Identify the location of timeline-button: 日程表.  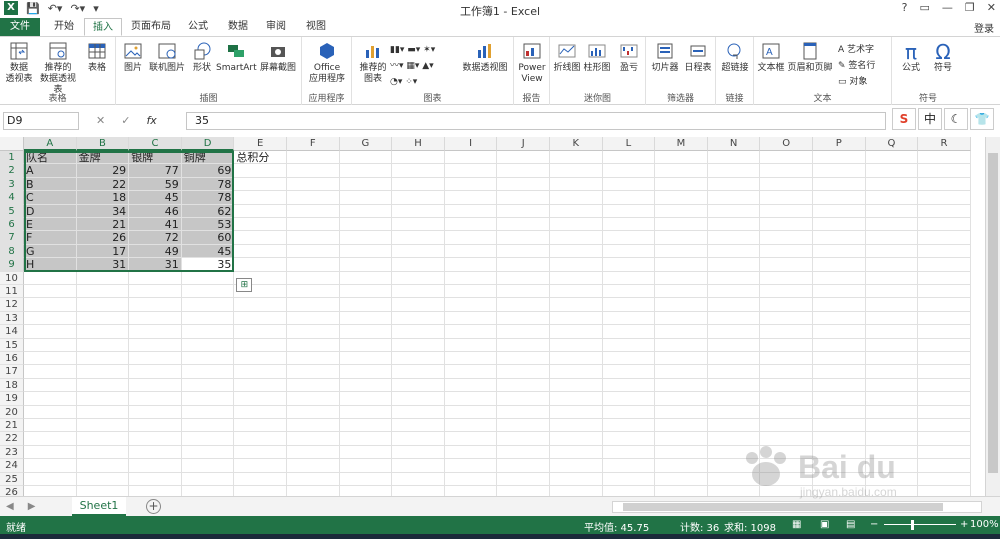
(698, 57).